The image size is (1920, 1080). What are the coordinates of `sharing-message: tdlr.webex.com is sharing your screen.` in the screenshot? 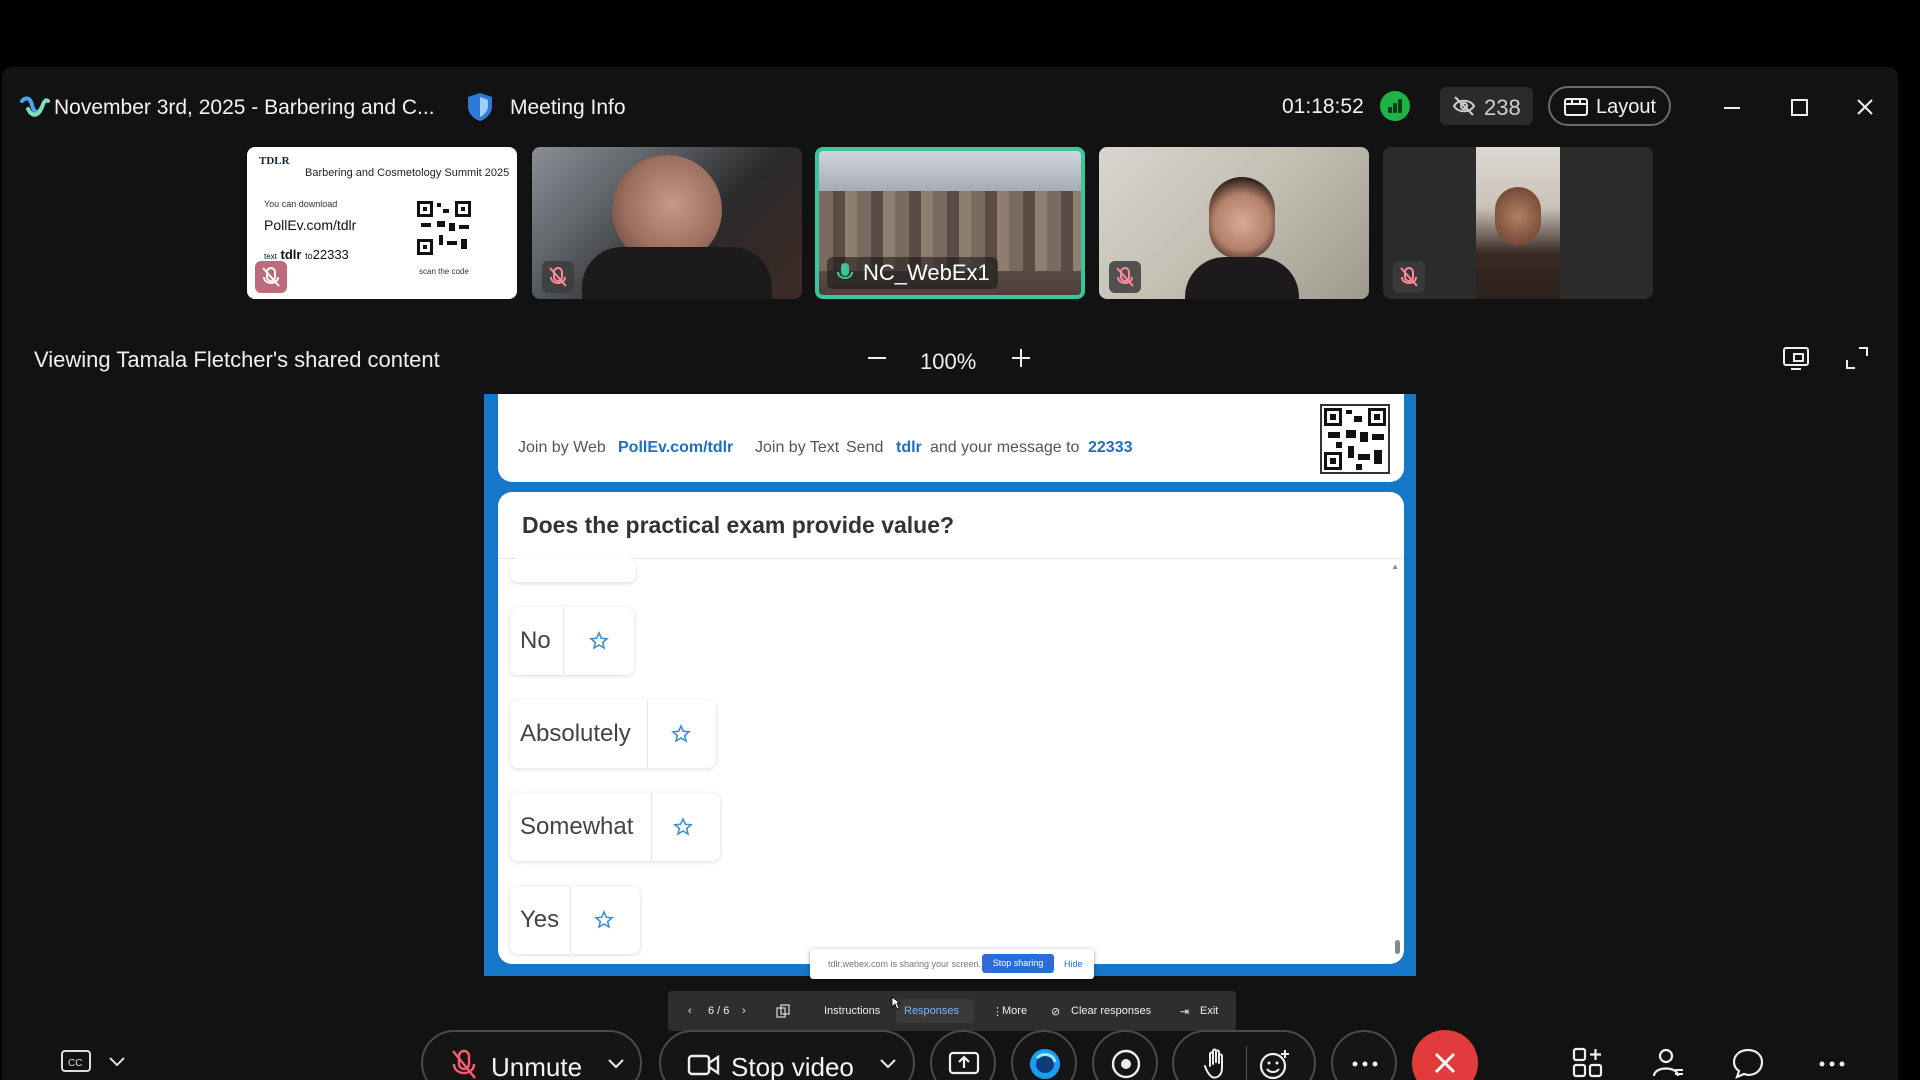 It's located at (905, 964).